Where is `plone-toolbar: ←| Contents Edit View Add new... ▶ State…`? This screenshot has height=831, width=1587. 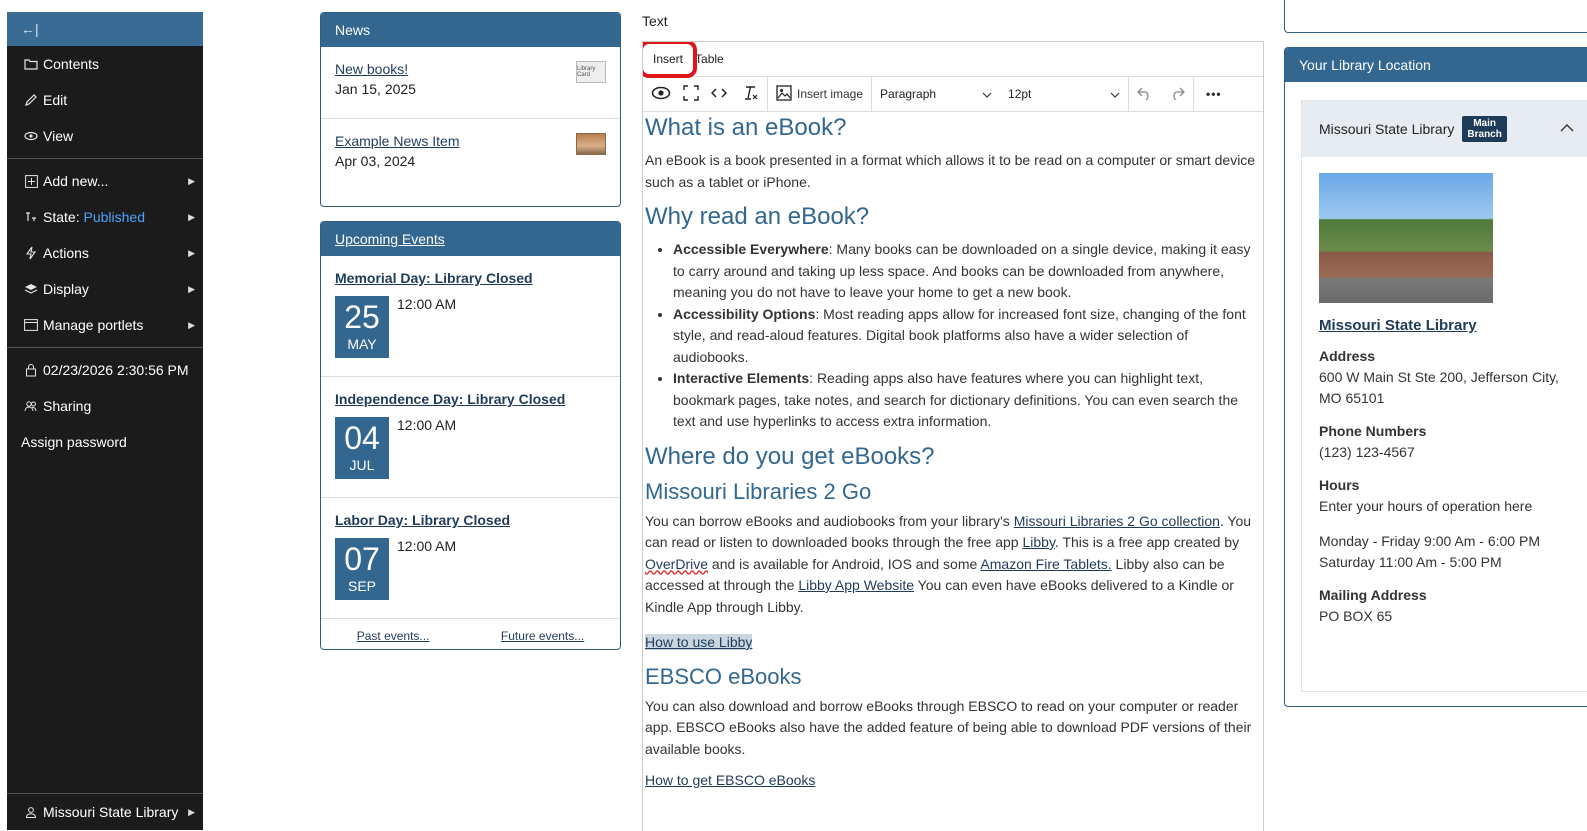 plone-toolbar: ←| Contents Edit View Add new... ▶ State… is located at coordinates (105, 421).